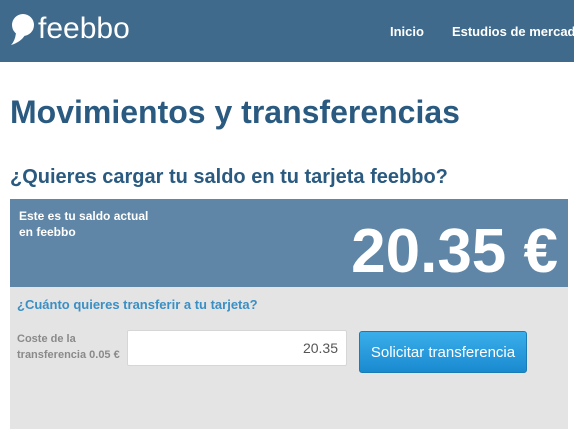 This screenshot has width=574, height=429. What do you see at coordinates (407, 31) in the screenshot?
I see `nav-link-inicio: Inicio` at bounding box center [407, 31].